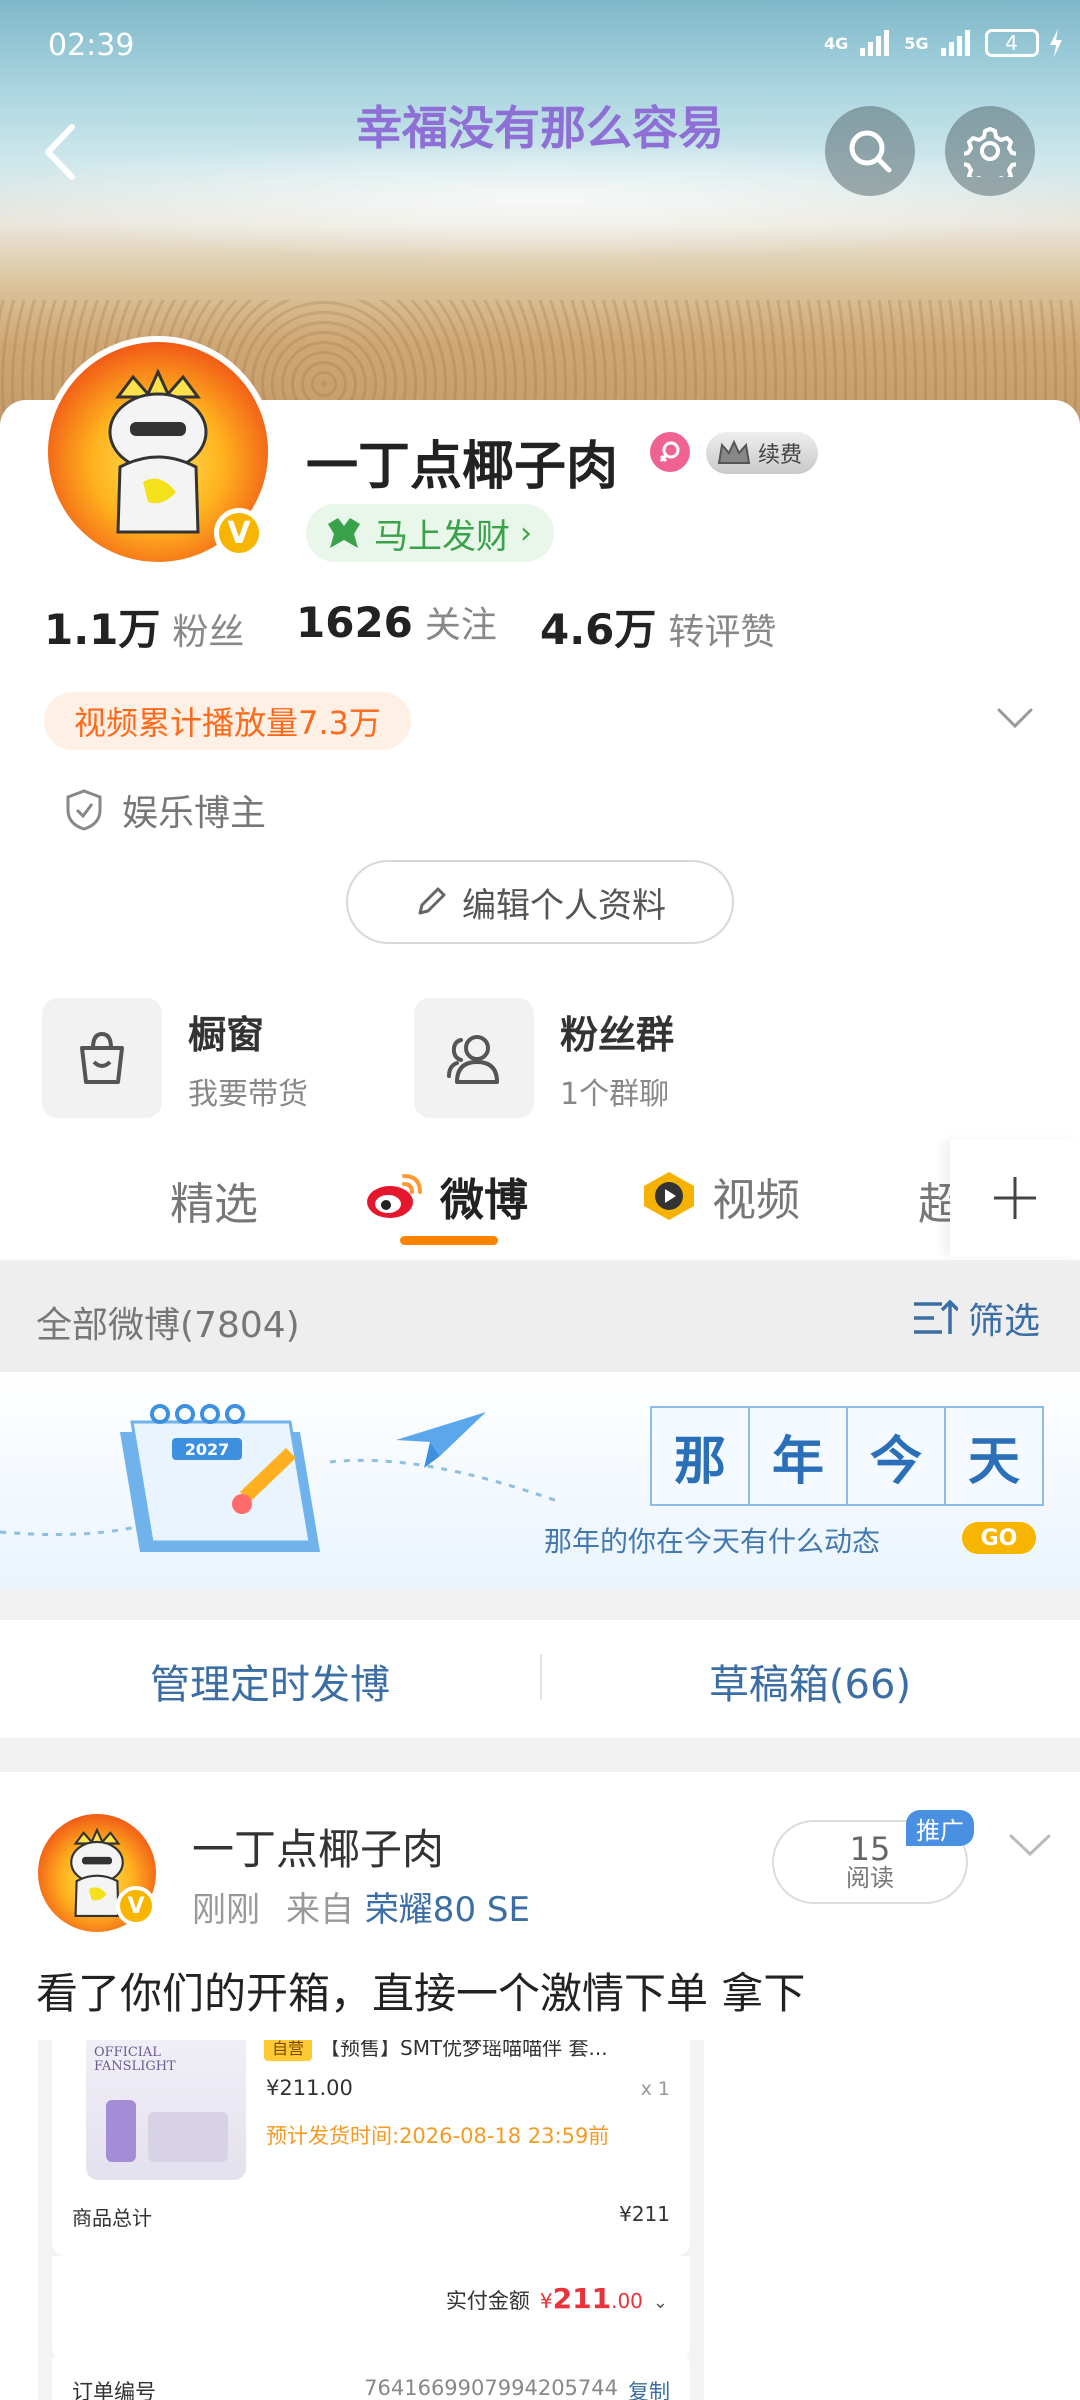 This screenshot has height=2400, width=1080. What do you see at coordinates (194, 813) in the screenshot?
I see `category-label: 娱乐博主` at bounding box center [194, 813].